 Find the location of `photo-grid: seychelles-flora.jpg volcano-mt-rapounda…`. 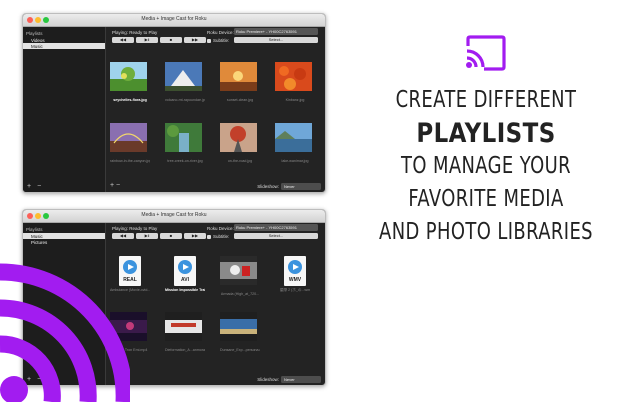

photo-grid: seychelles-flora.jpg volcano-mt-rapounda… is located at coordinates (215, 117).